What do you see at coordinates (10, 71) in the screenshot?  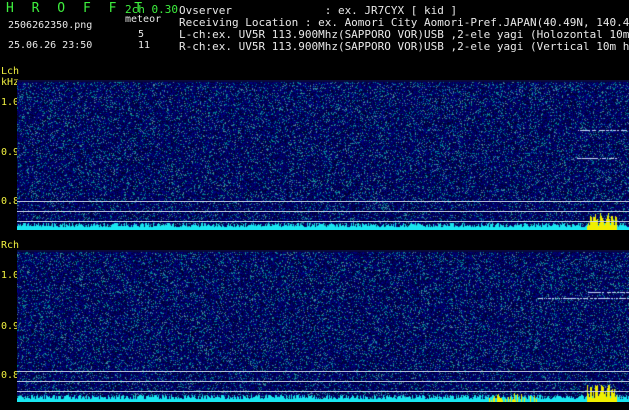 I see `lch-channel-label: Lch` at bounding box center [10, 71].